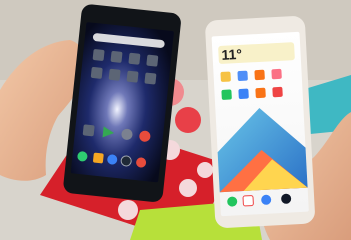  What do you see at coordinates (248, 201) in the screenshot?
I see `gmail-icon` at bounding box center [248, 201].